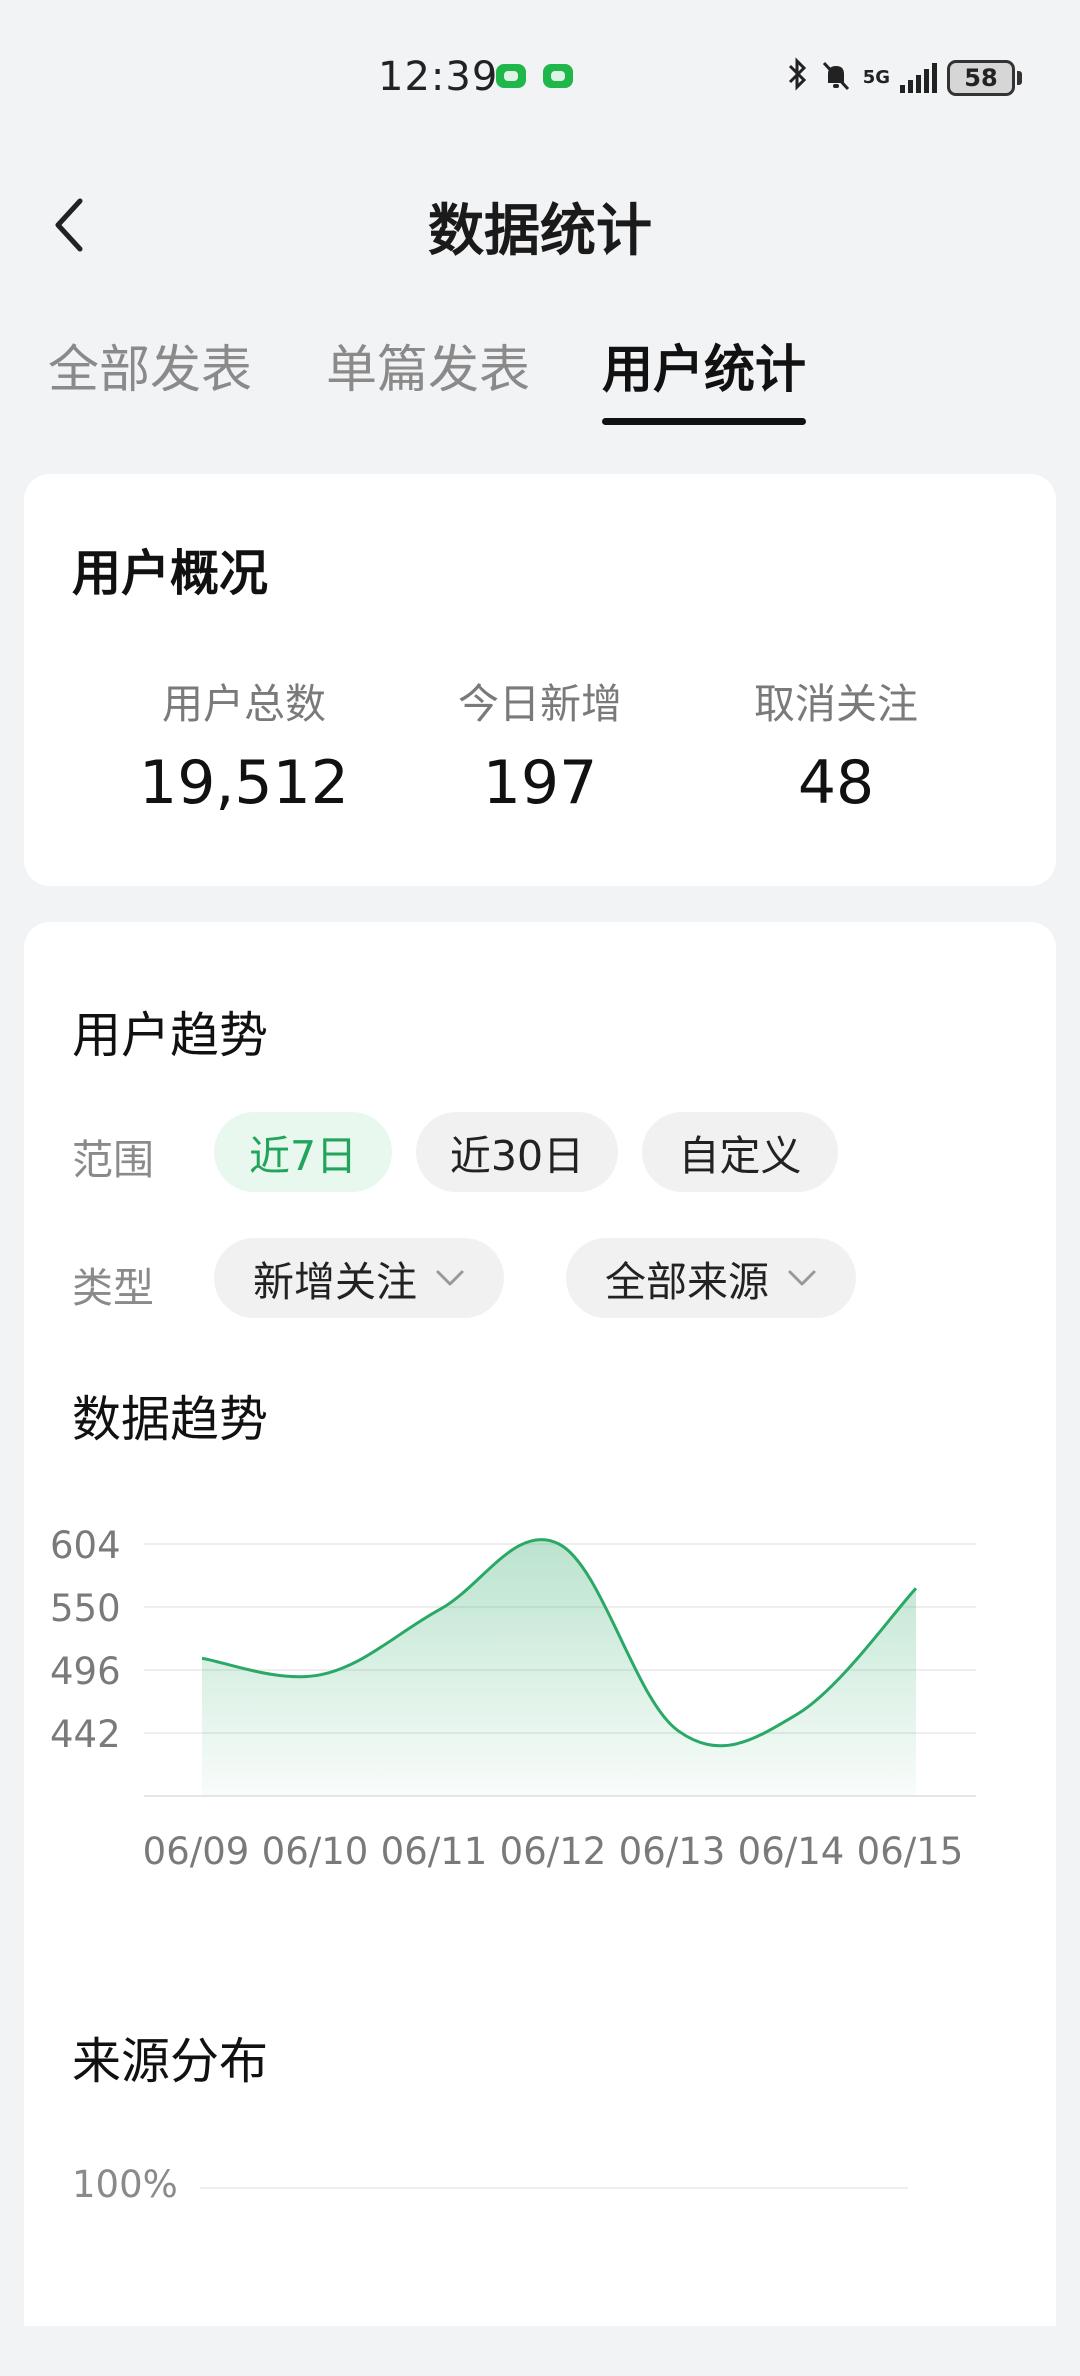  What do you see at coordinates (244, 783) in the screenshot?
I see `stat-value: 19,512` at bounding box center [244, 783].